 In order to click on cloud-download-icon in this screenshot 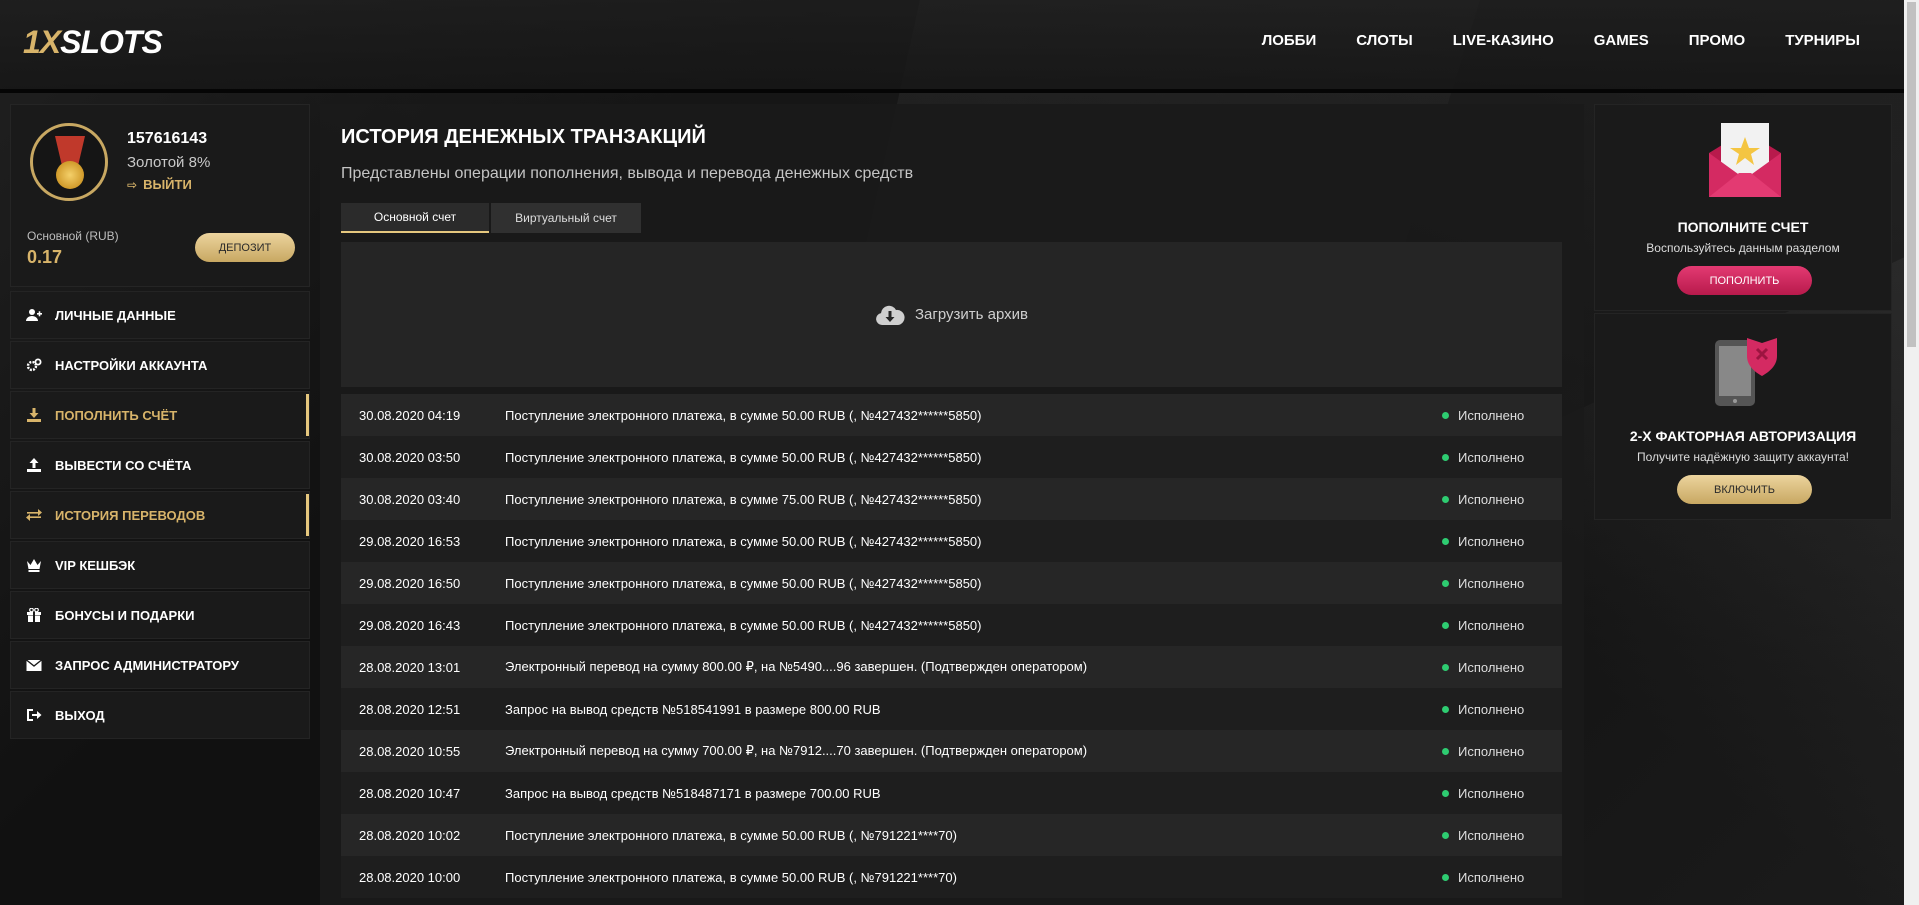, I will do `click(890, 315)`.